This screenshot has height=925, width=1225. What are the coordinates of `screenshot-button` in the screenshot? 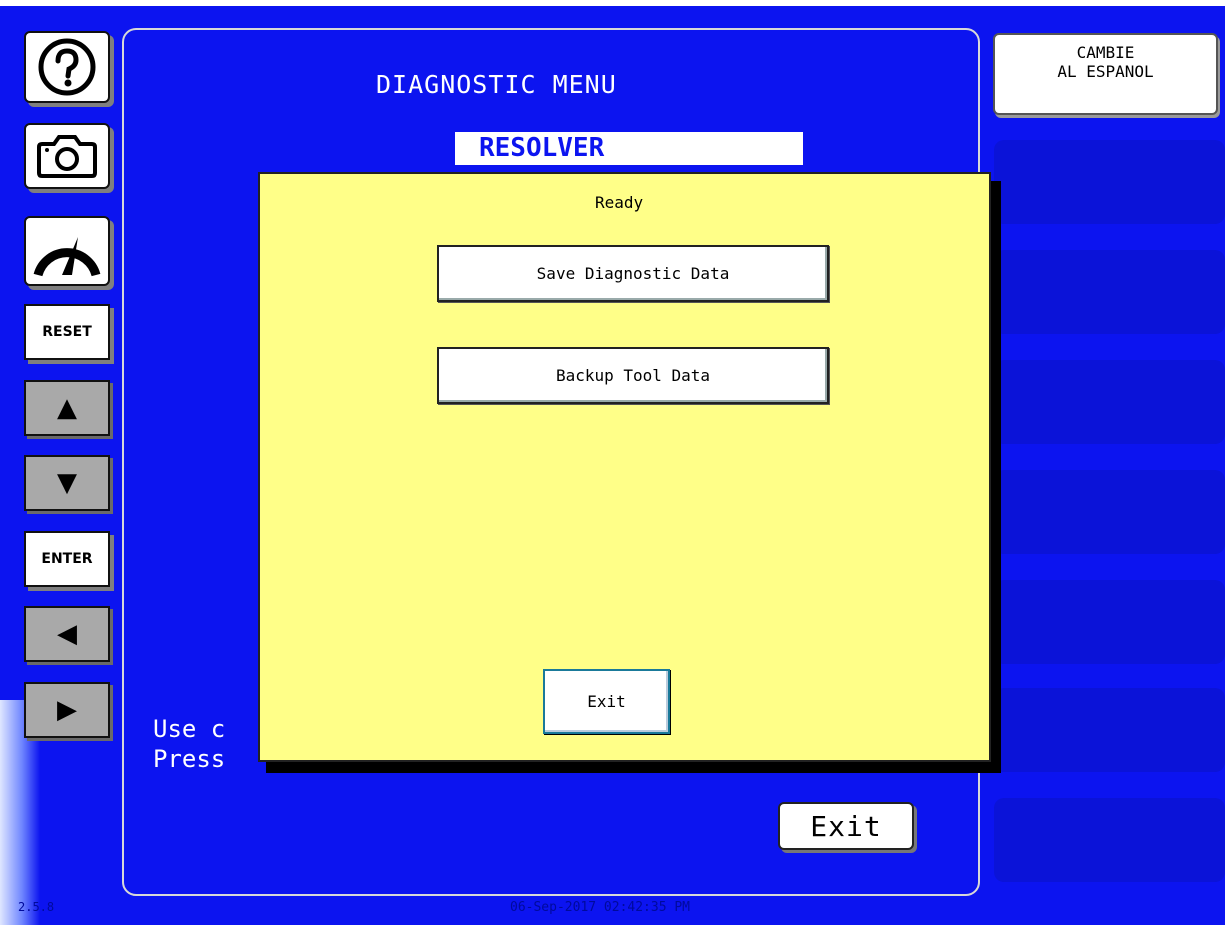 It's located at (67, 156).